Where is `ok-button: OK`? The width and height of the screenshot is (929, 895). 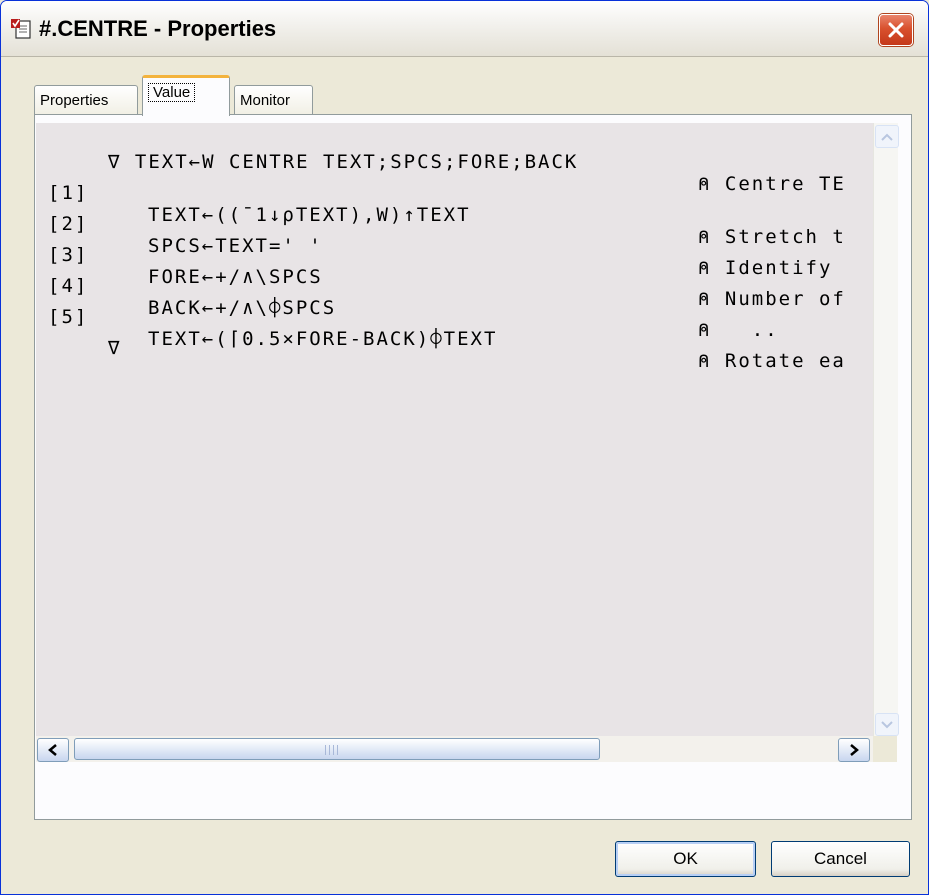 ok-button: OK is located at coordinates (685, 859).